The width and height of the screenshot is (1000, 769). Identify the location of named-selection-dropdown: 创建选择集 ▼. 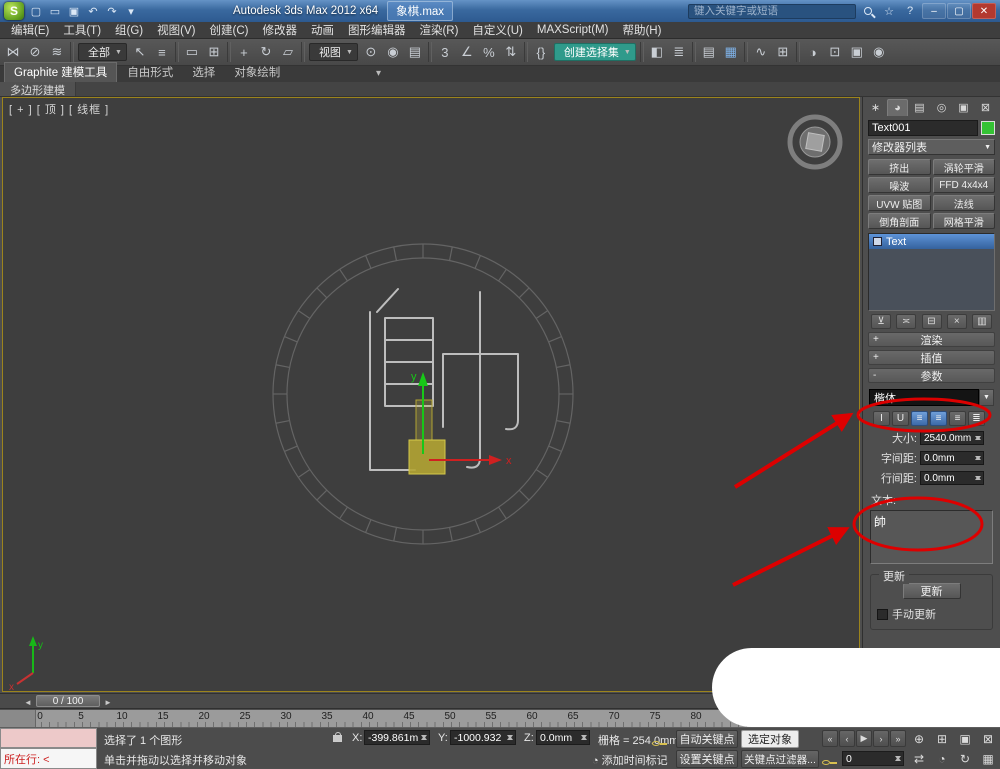
(594, 52).